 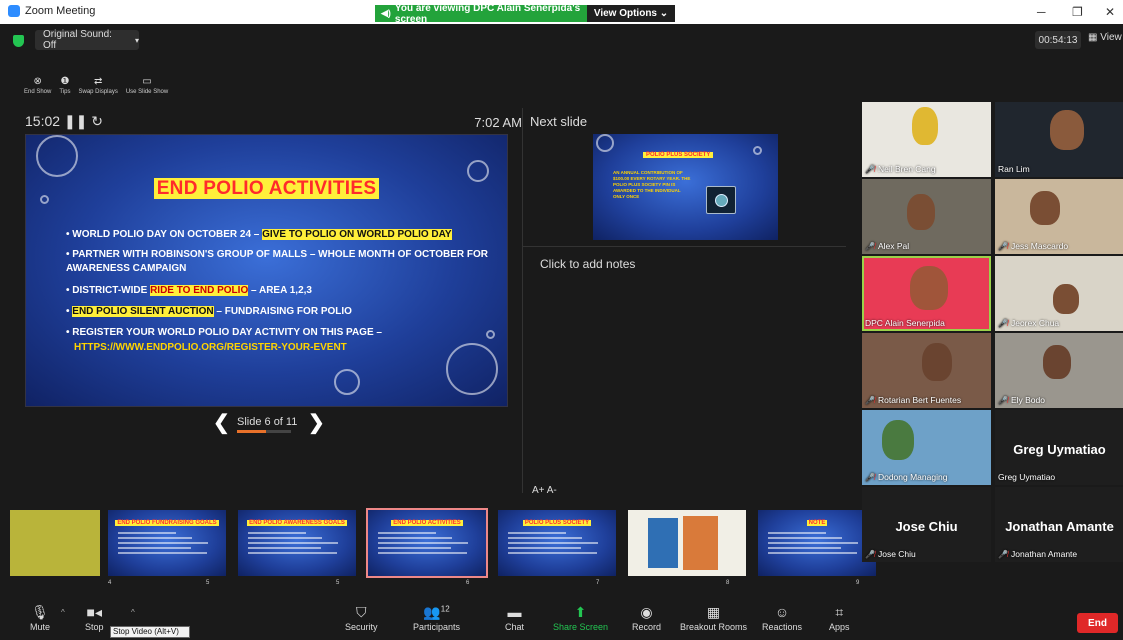 What do you see at coordinates (598, 583) in the screenshot?
I see `thumbnail-number: 7` at bounding box center [598, 583].